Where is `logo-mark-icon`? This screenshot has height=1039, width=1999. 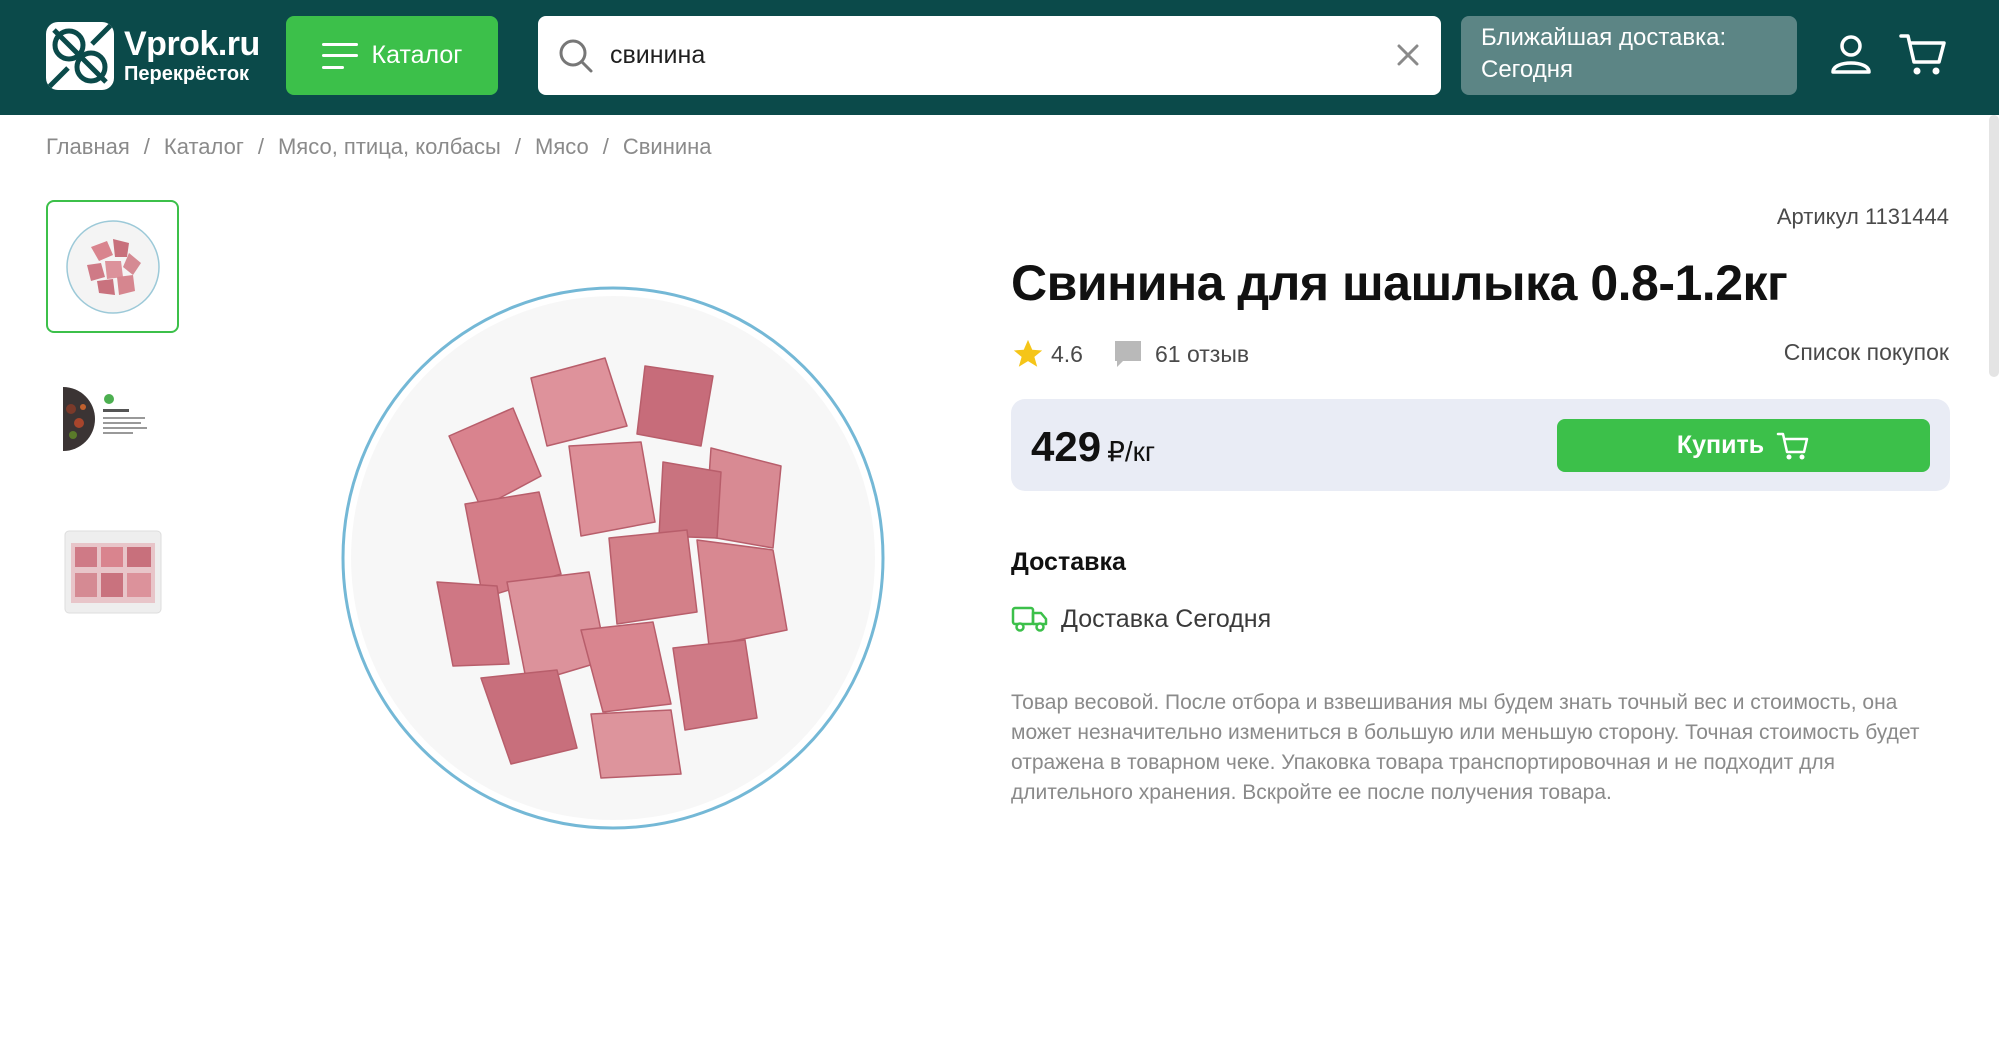
logo-mark-icon is located at coordinates (80, 56).